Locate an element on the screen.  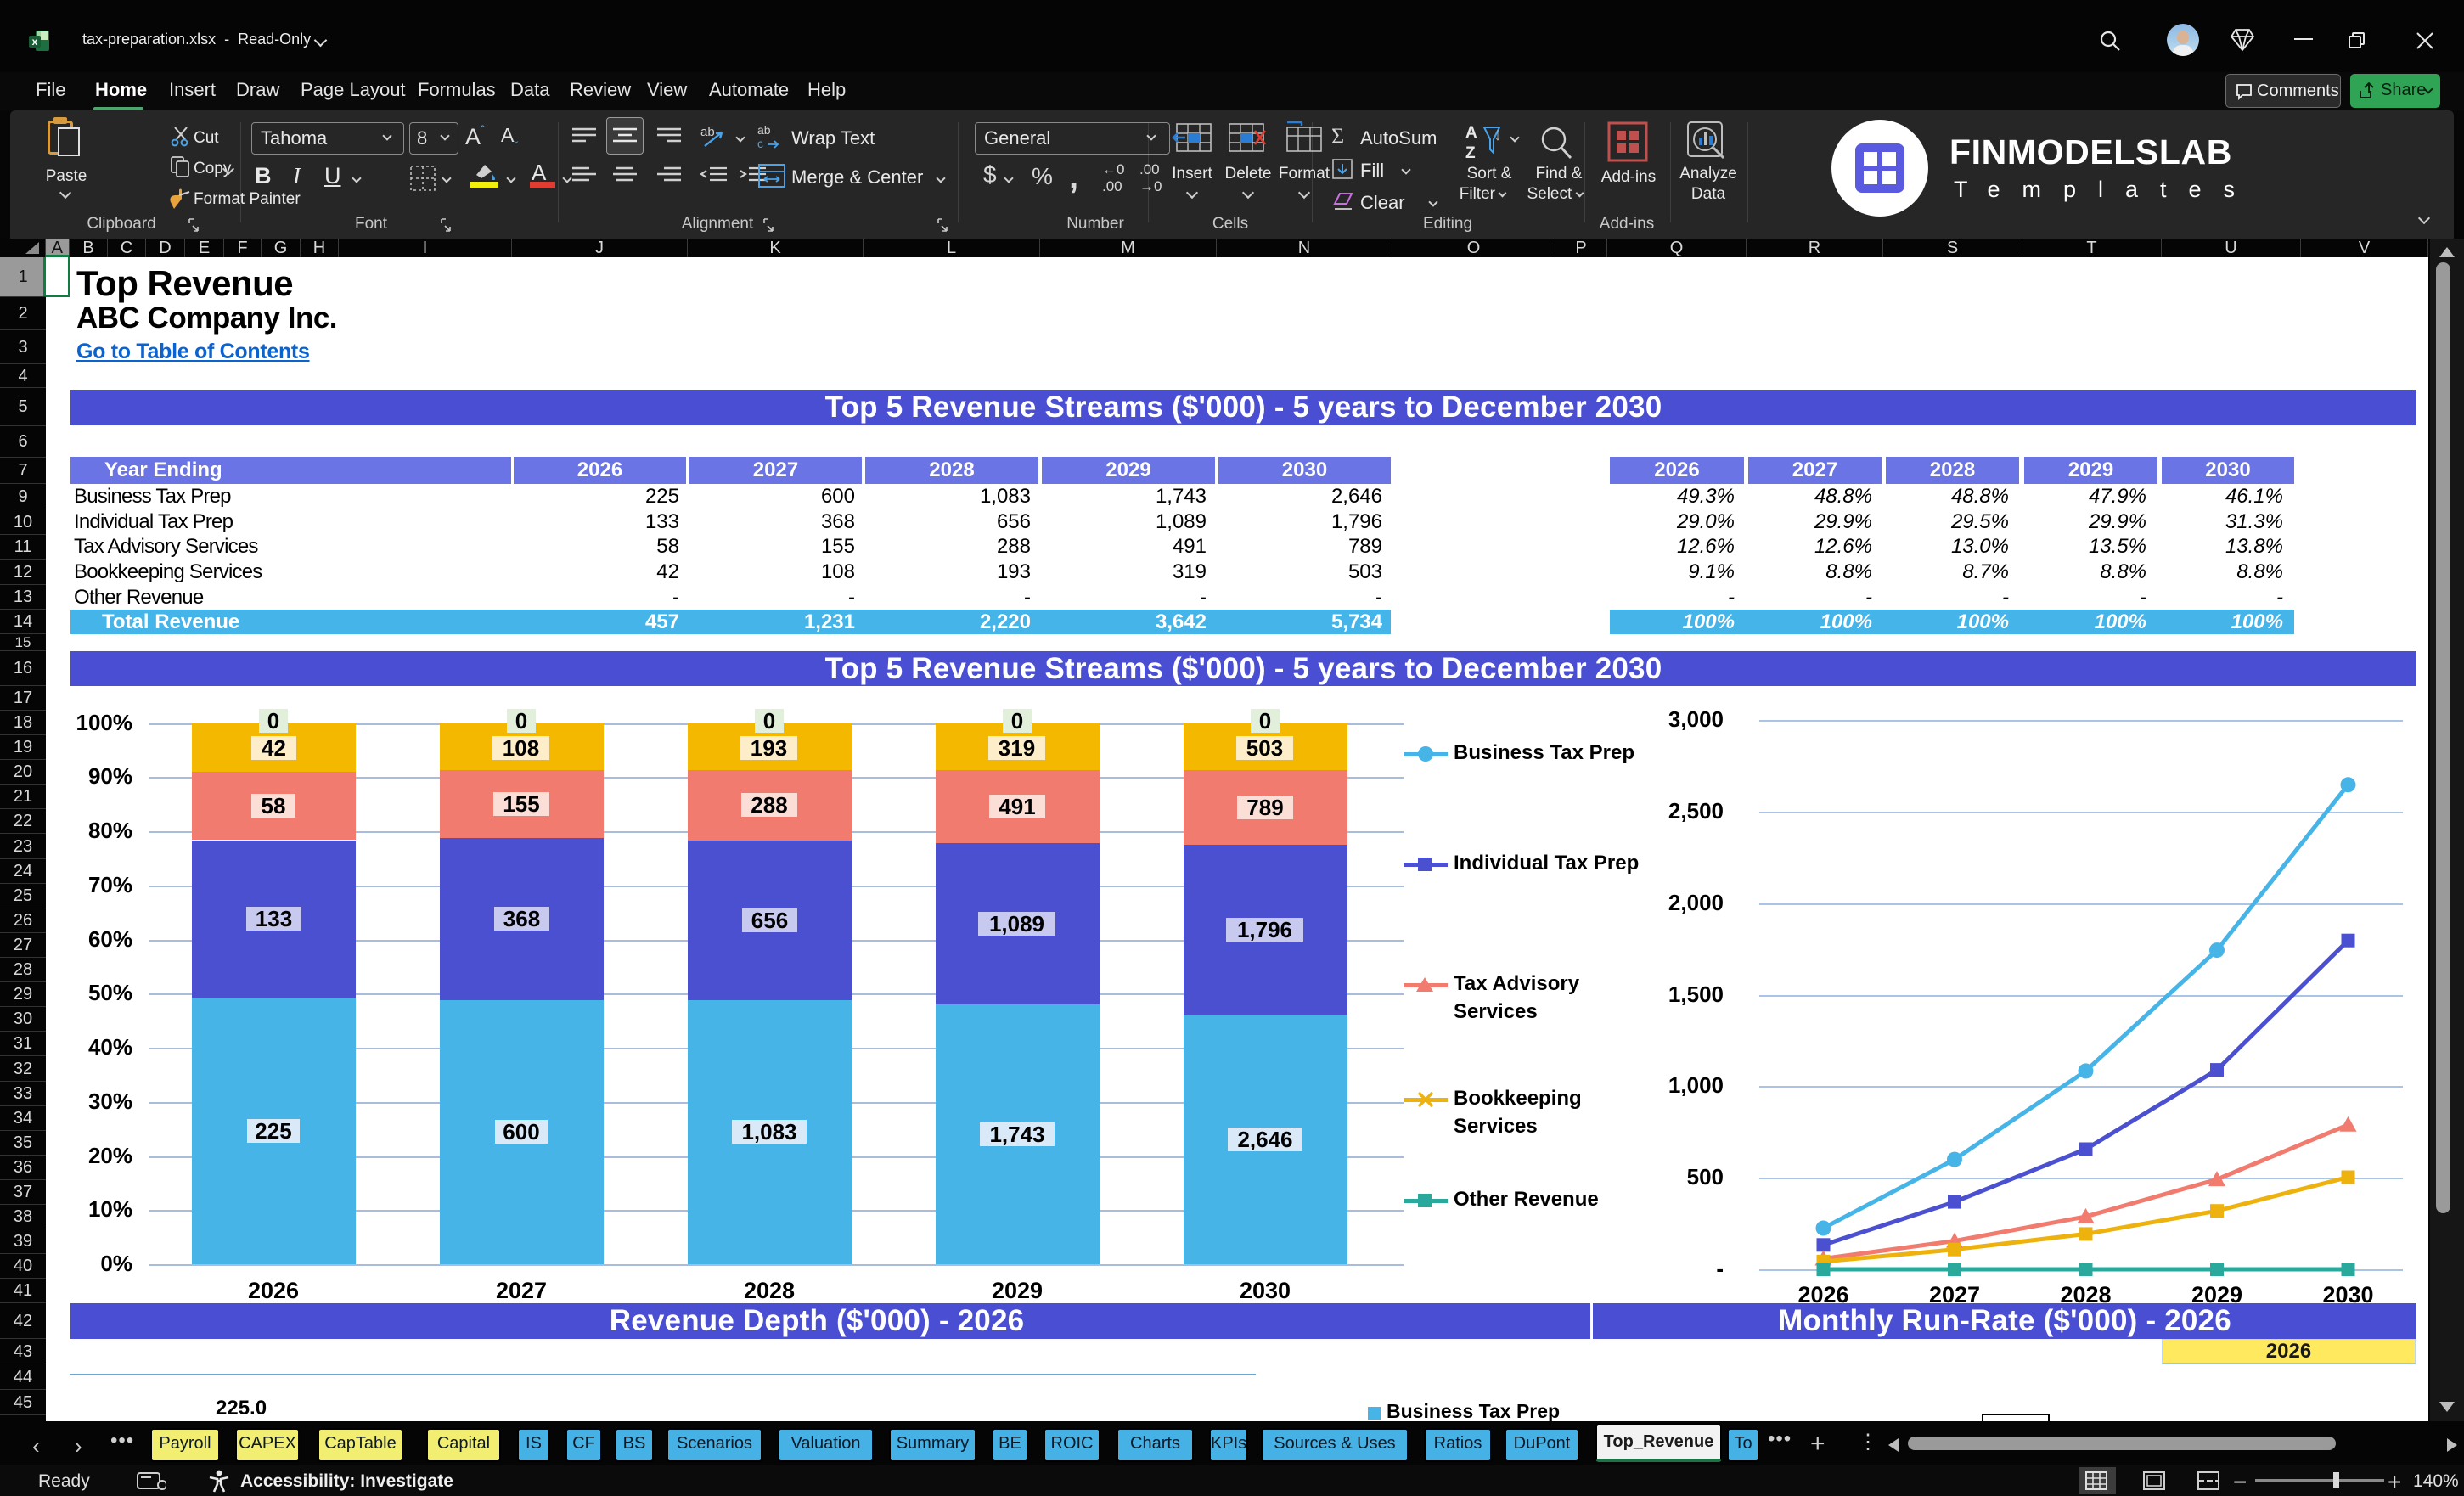
svg-text: c is located at coordinates (760, 143).